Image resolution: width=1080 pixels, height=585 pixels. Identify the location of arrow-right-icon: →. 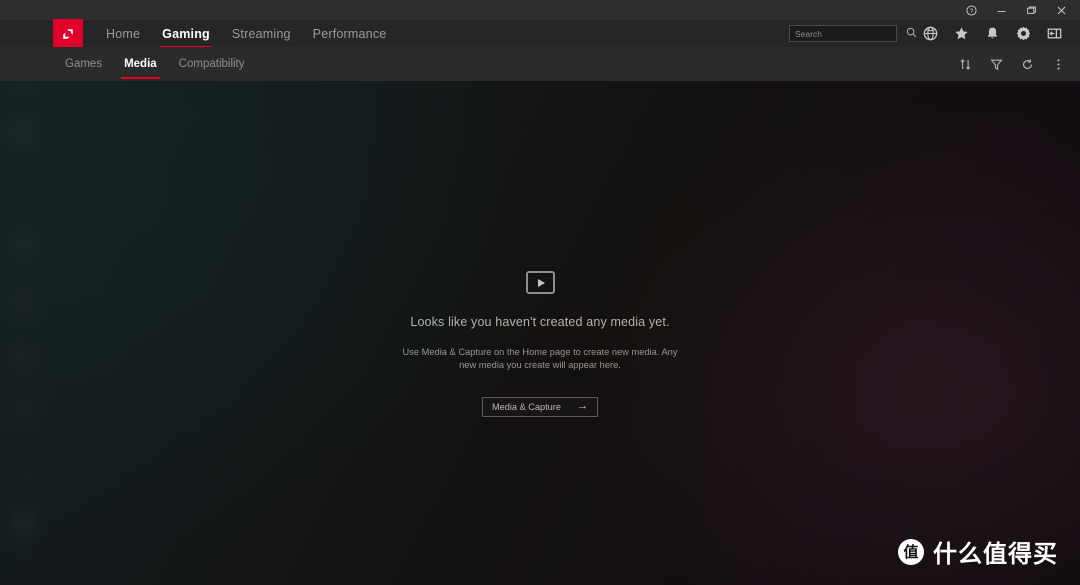
(582, 406).